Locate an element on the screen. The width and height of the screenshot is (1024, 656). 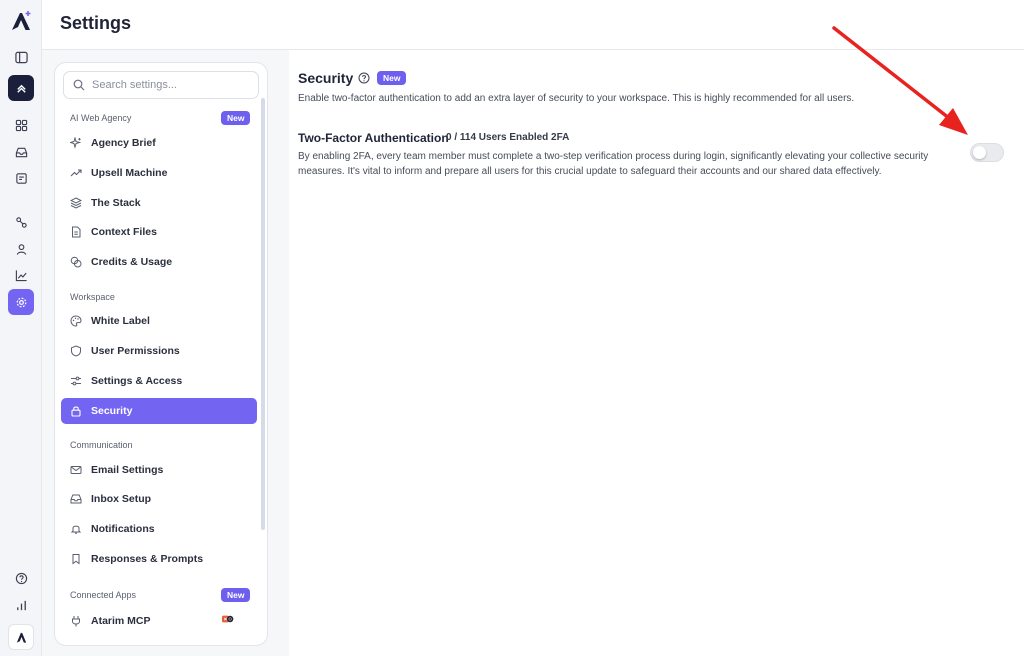
nav-item-label: Atarim MCP is located at coordinates (121, 621).